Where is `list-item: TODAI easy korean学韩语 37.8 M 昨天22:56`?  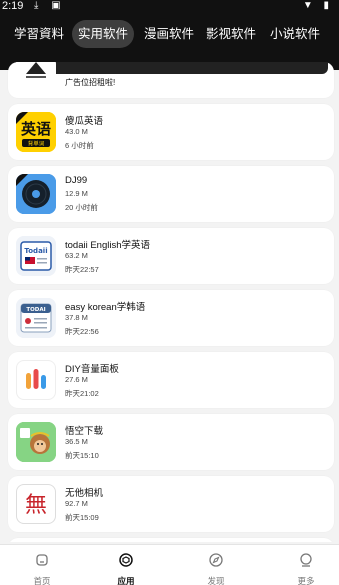
list-item: TODAI easy korean学韩语 37.8 M 昨天22:56 is located at coordinates (171, 318).